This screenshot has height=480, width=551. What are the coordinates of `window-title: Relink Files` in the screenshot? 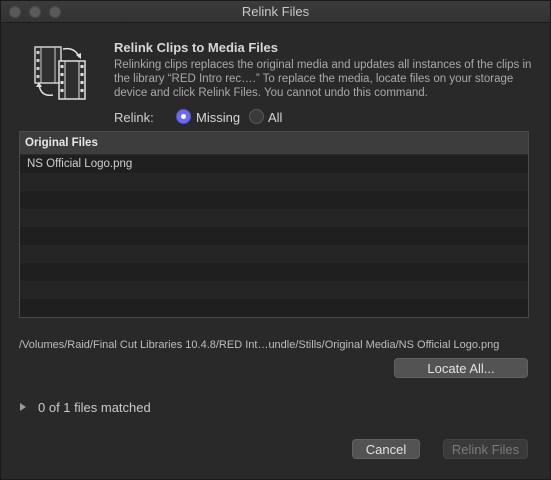 It's located at (275, 11).